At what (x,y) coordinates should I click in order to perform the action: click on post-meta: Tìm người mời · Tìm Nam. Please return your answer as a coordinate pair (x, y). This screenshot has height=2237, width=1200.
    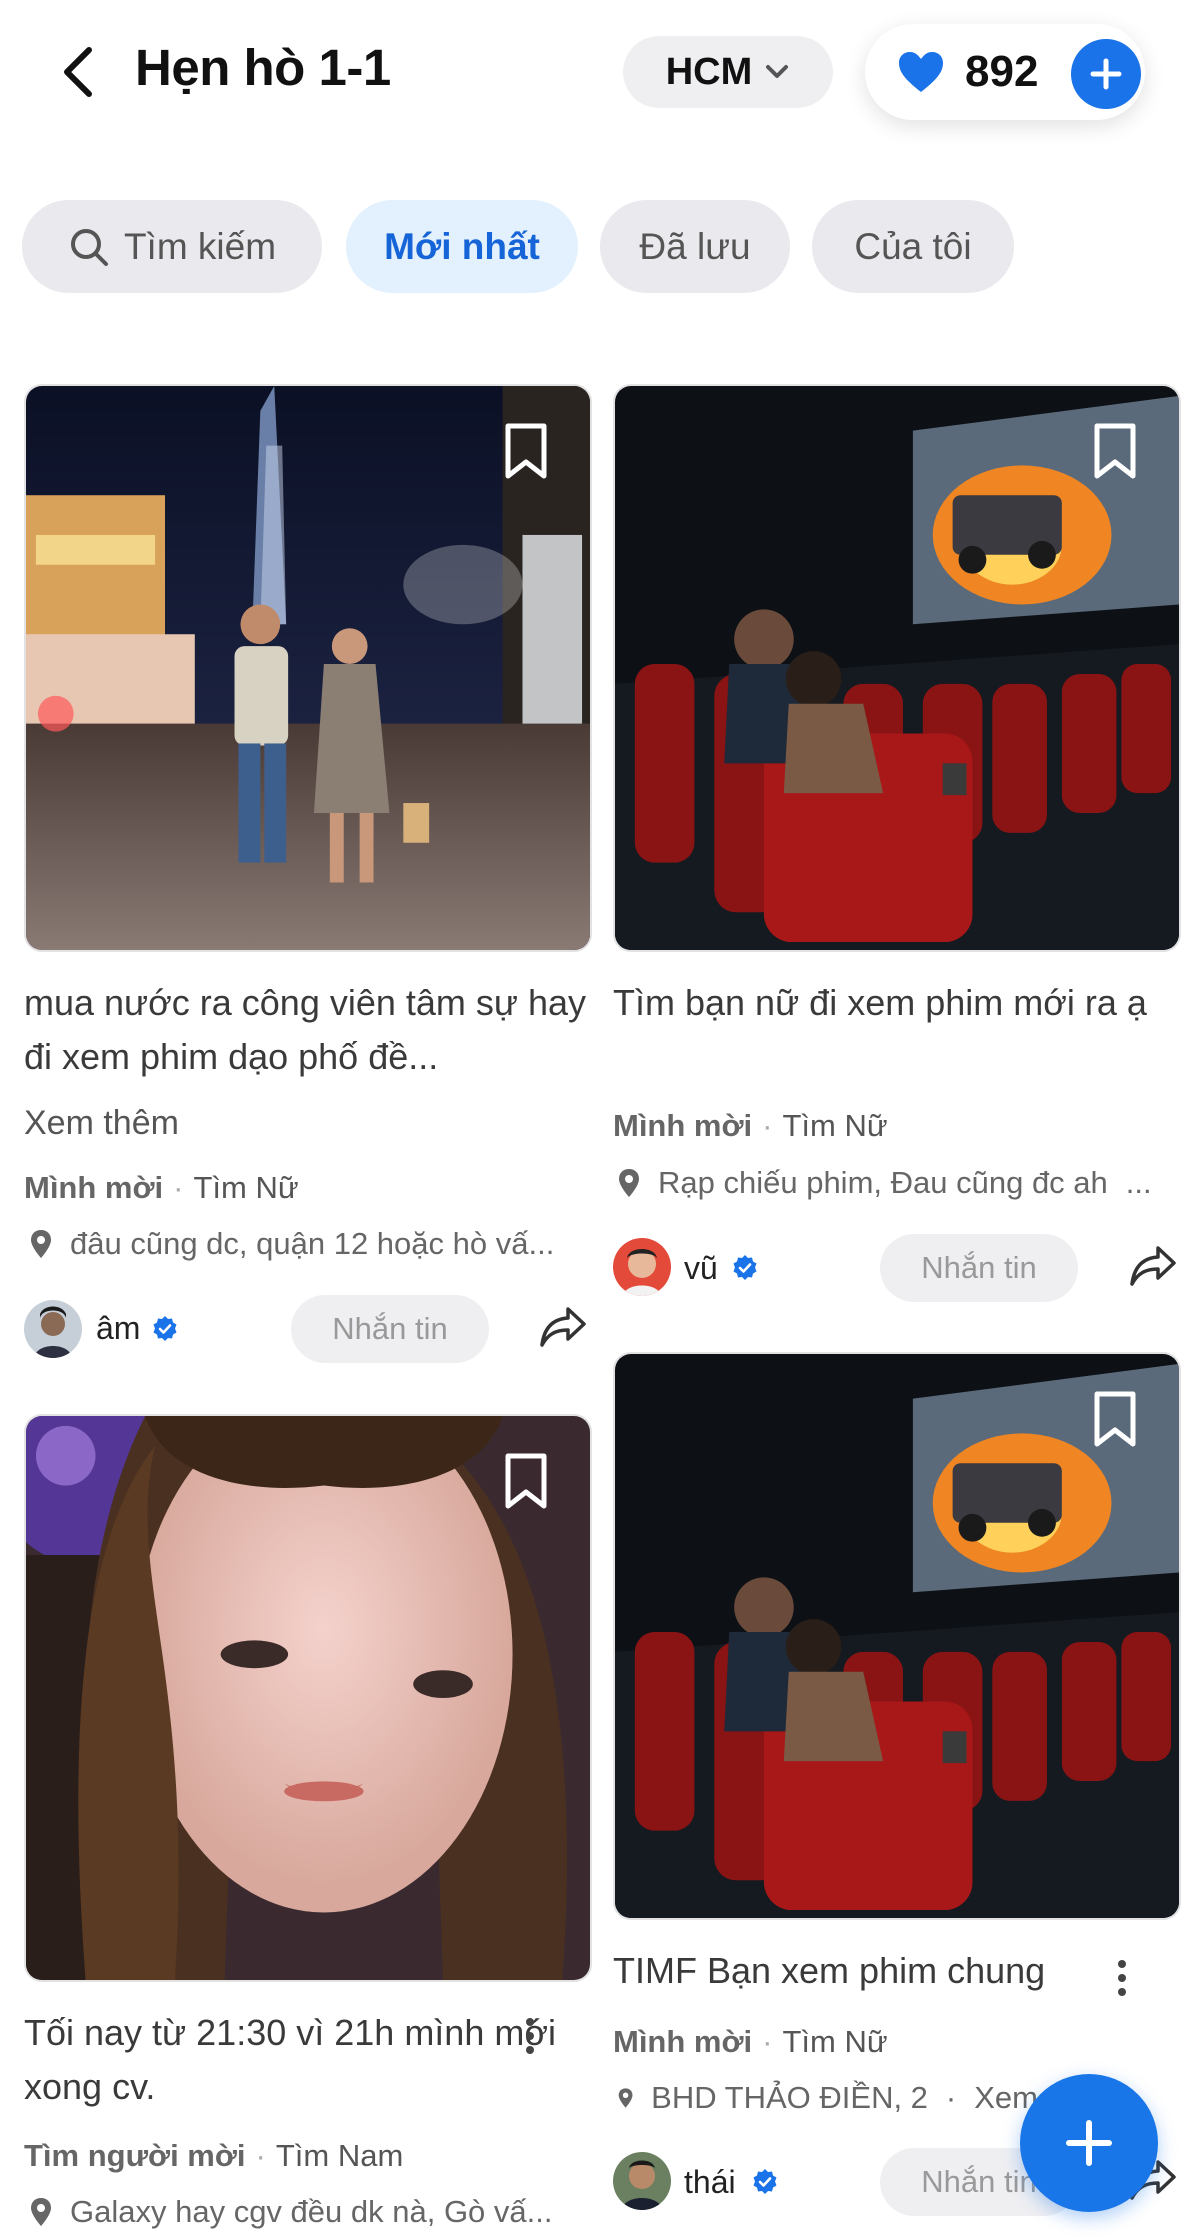
    Looking at the image, I should click on (213, 2156).